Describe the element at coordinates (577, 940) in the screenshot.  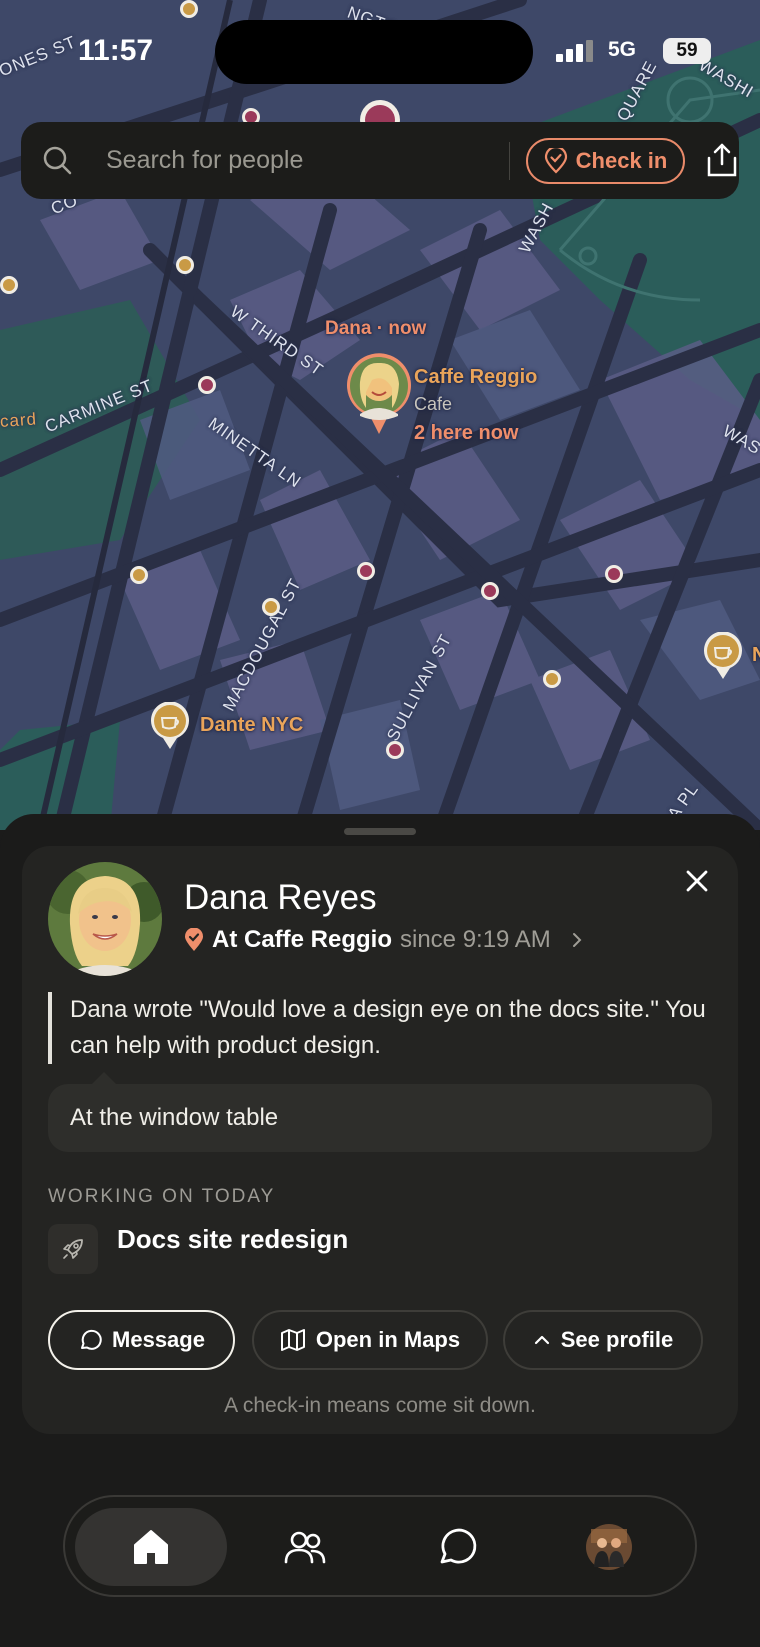
I see `chevron-right-icon` at that location.